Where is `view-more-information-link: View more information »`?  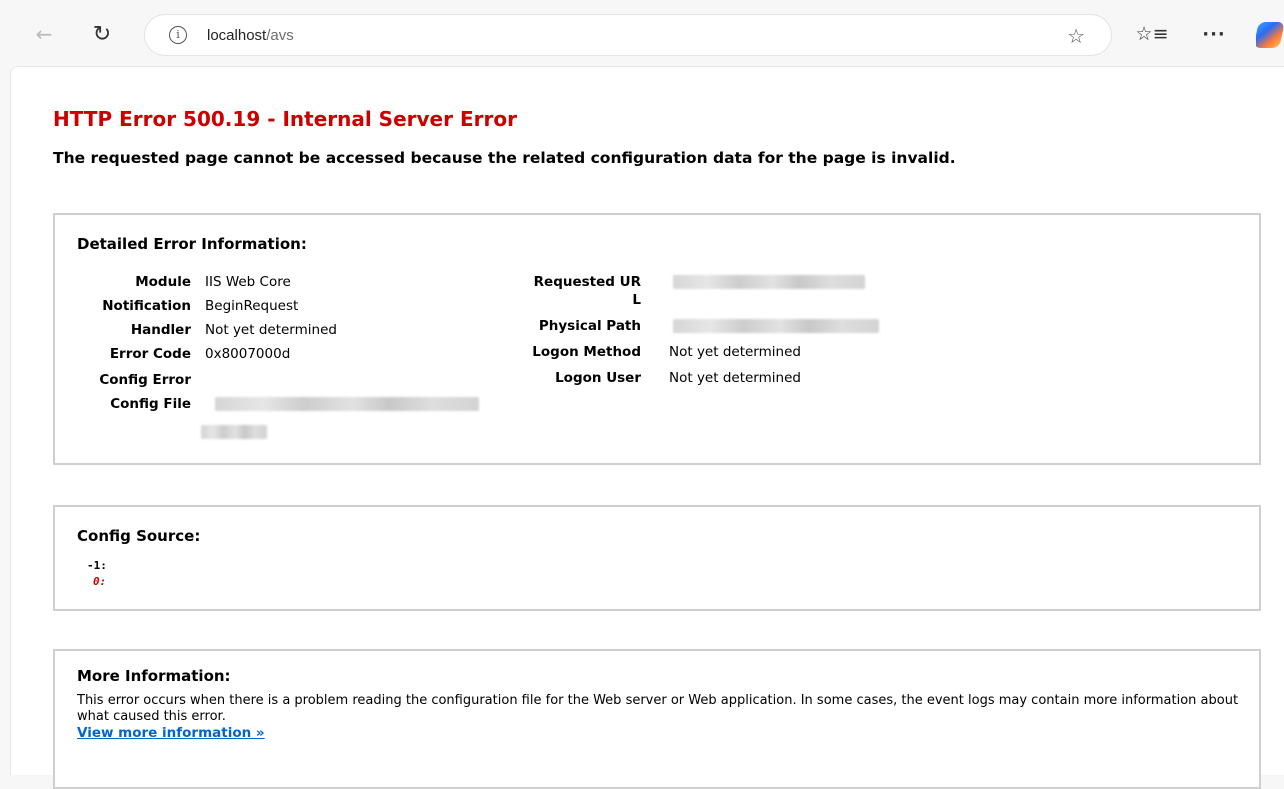 view-more-information-link: View more information » is located at coordinates (171, 733).